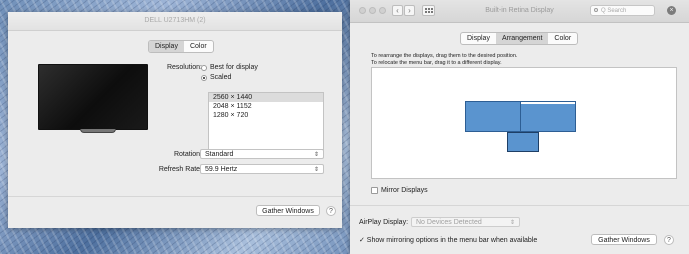 Image resolution: width=689 pixels, height=254 pixels. I want to click on scaled-label: Scaled, so click(221, 77).